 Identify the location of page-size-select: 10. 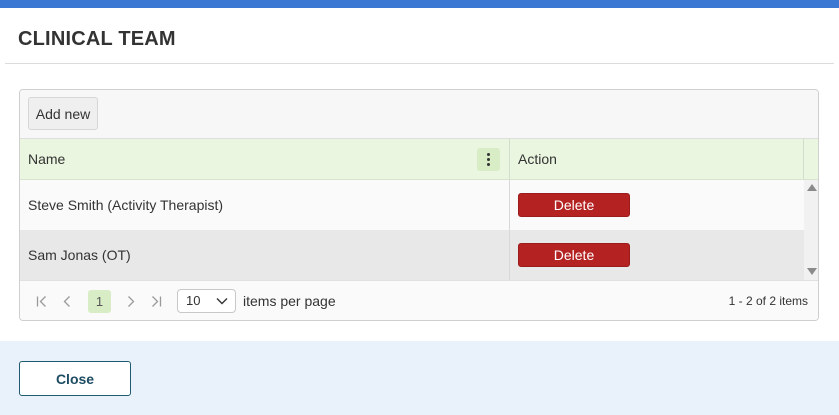
(206, 301).